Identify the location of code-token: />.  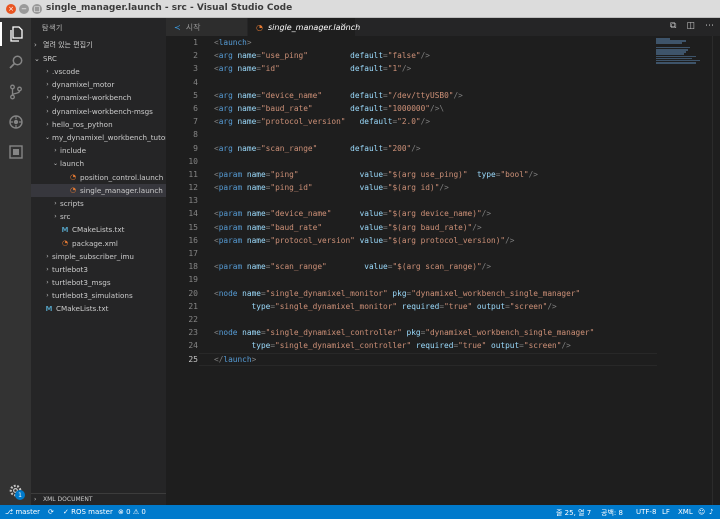
(444, 188).